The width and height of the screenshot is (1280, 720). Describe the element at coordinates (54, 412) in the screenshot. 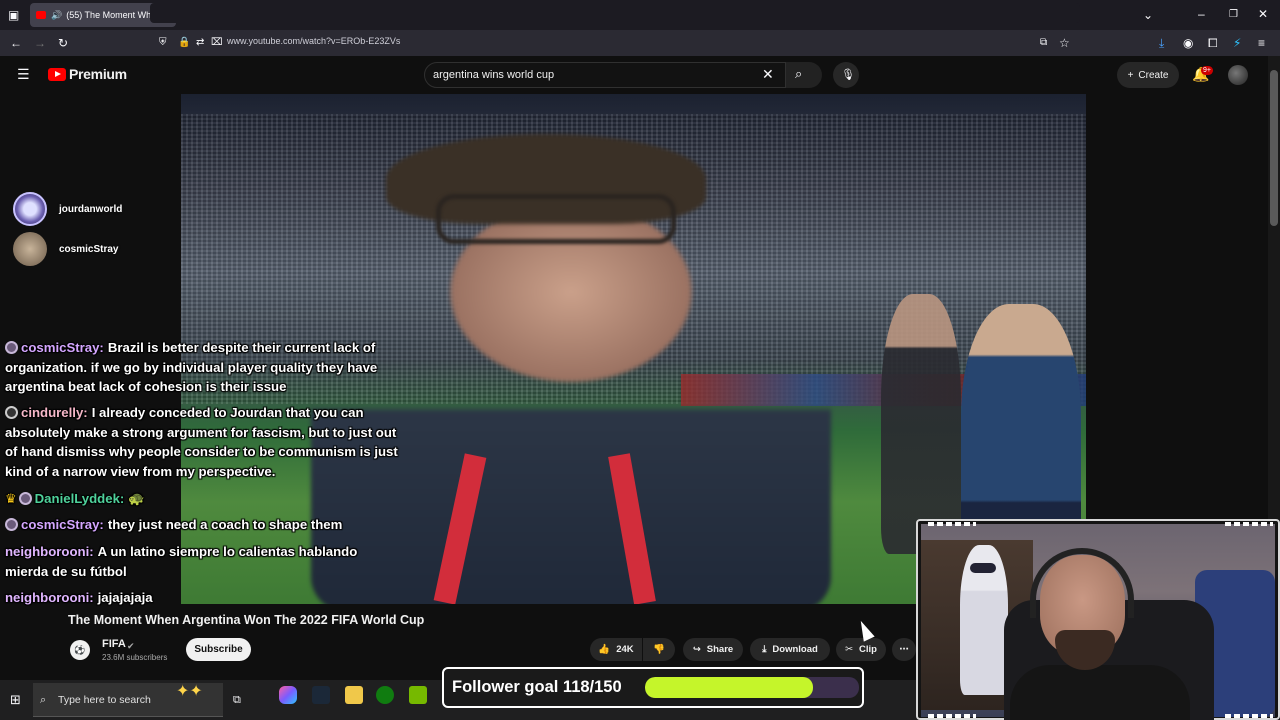

I see `chat-username: cindurelly:` at that location.